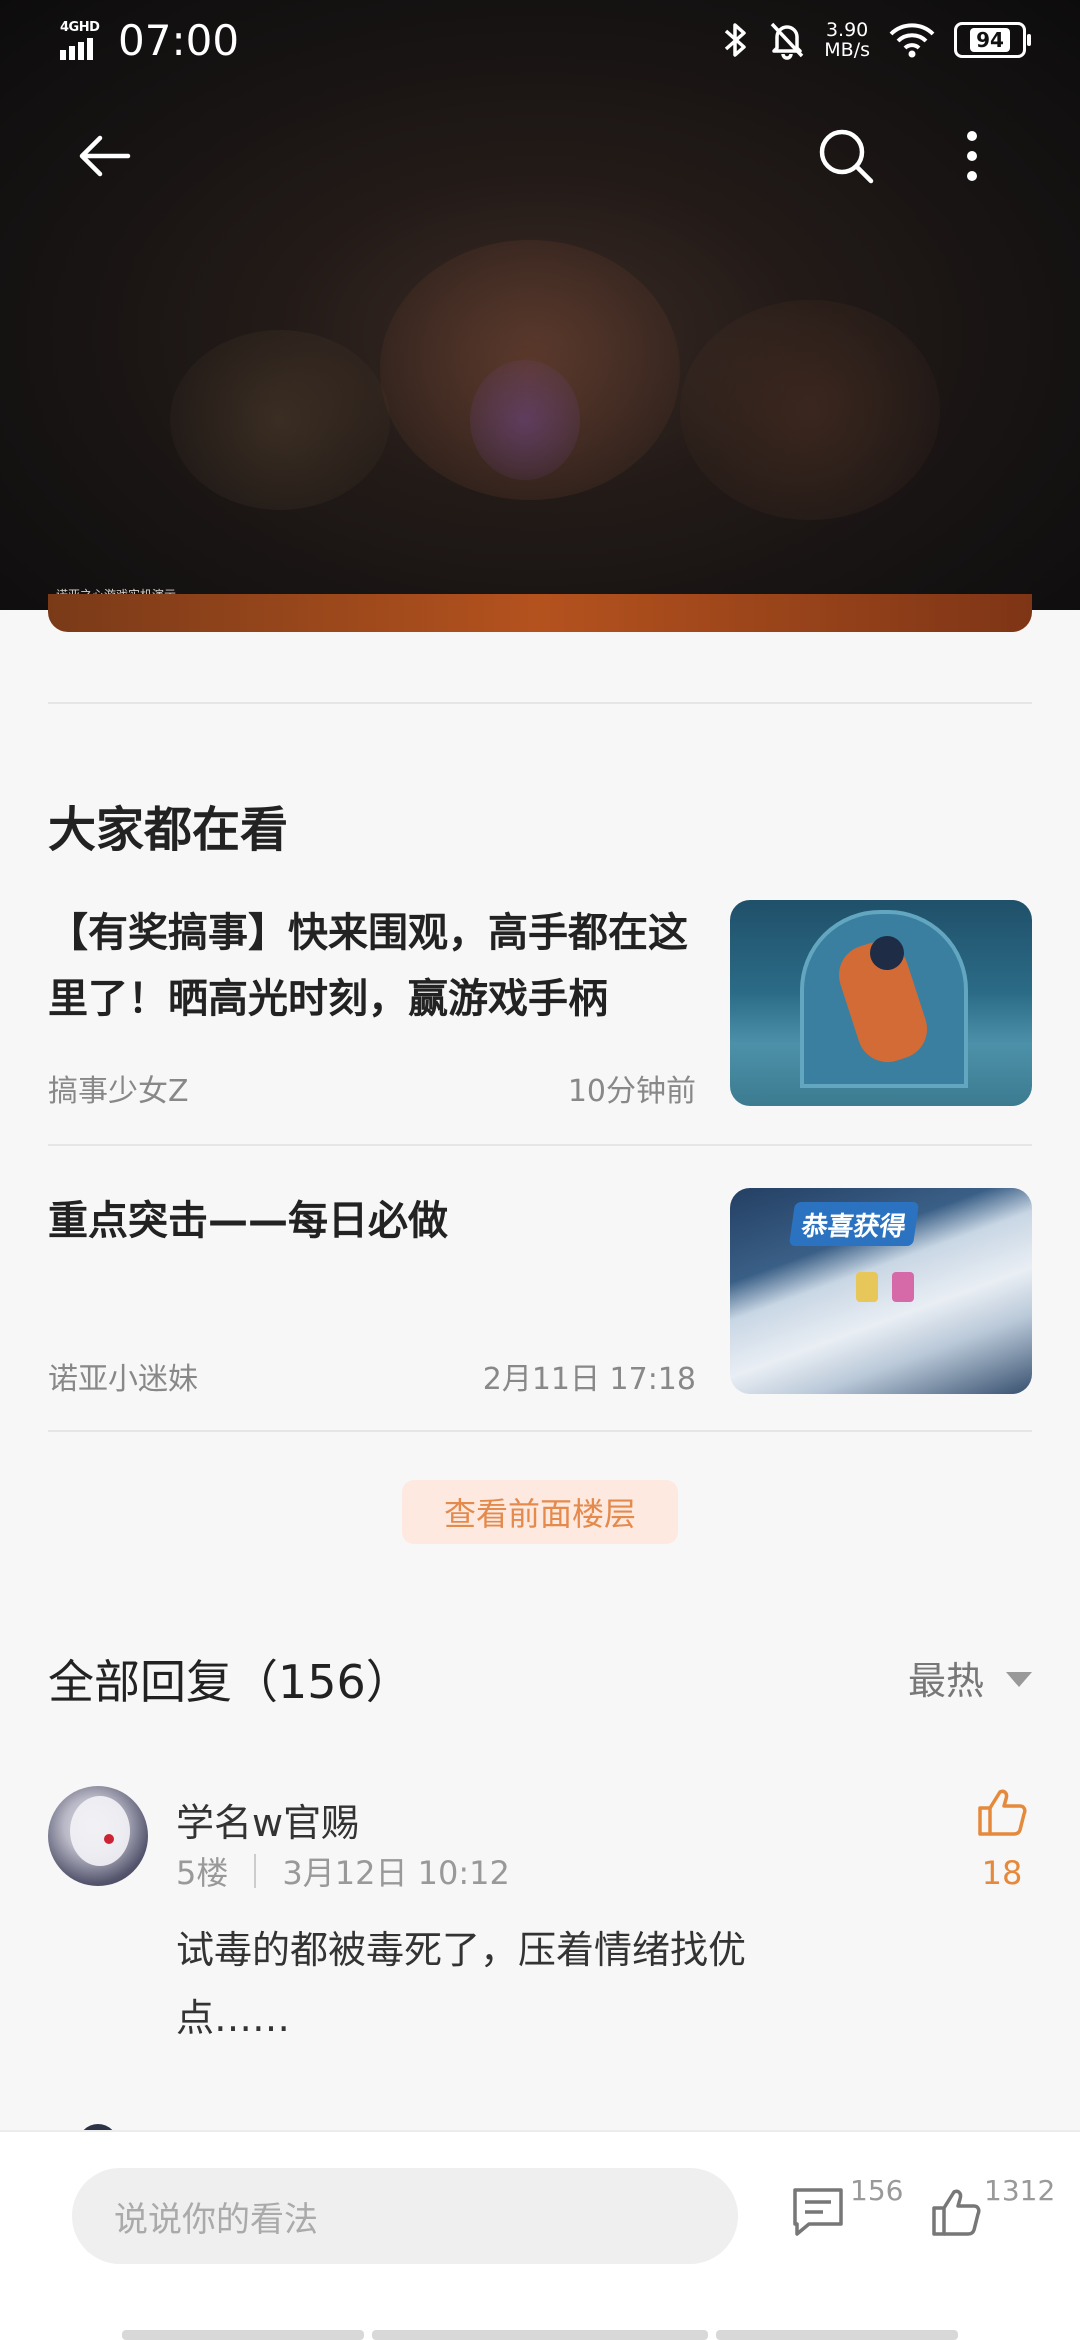 This screenshot has height=2340, width=1080. I want to click on article-author: 诺亚小迷妹, so click(123, 1379).